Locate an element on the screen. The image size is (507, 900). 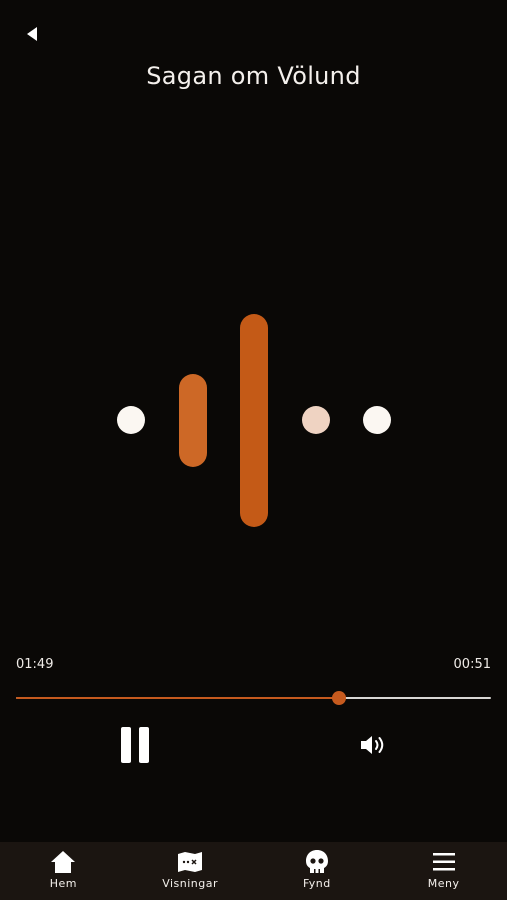
map-icon is located at coordinates (190, 862).